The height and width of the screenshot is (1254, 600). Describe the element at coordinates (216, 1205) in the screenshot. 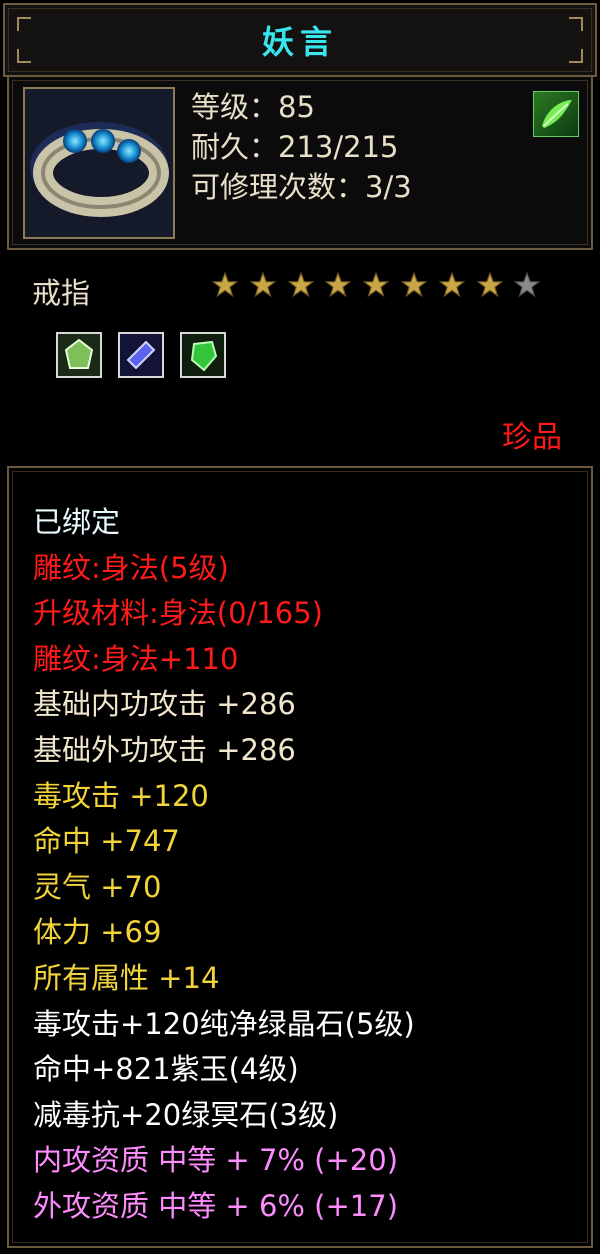

I see `aptitude-line: 外攻资质 中等 + 6% (+17)` at that location.